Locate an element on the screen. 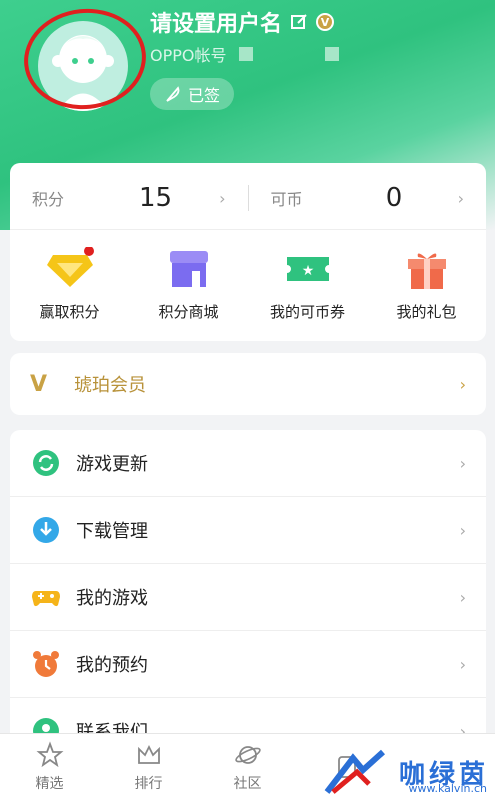 Image resolution: width=495 pixels, height=800 pixels. tab-ranking: 排行 is located at coordinates (148, 767).